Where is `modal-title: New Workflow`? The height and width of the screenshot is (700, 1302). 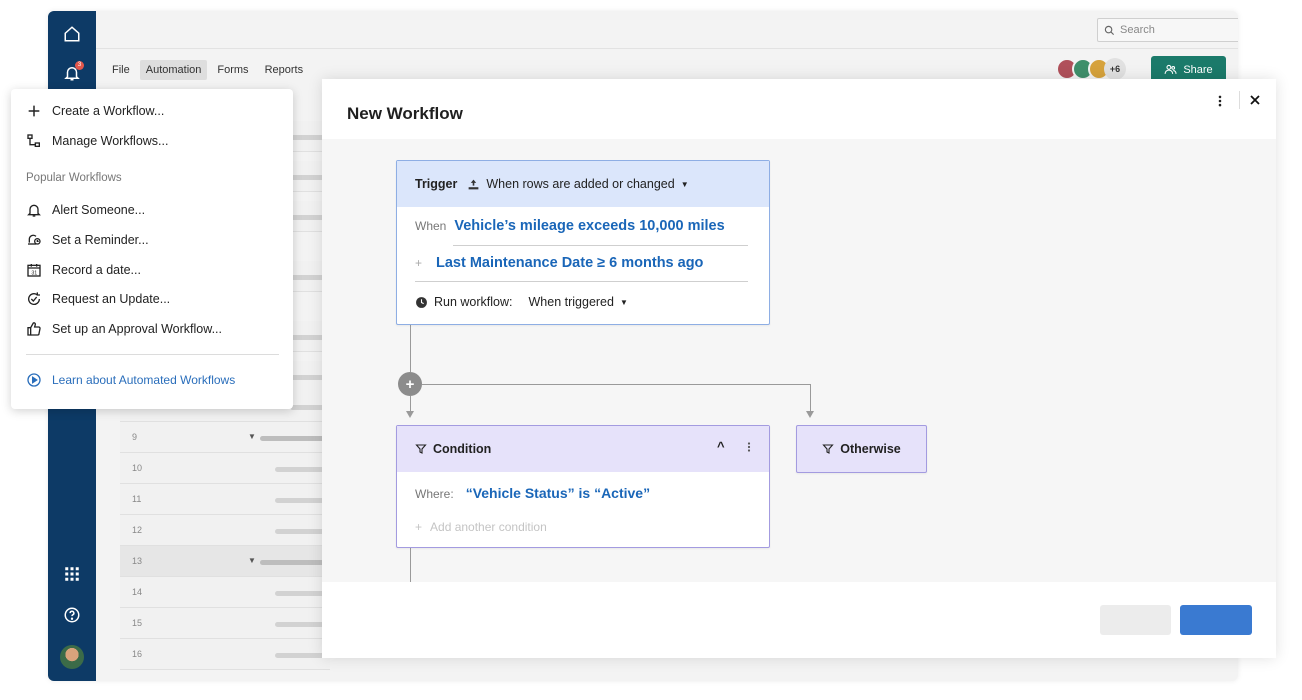 modal-title: New Workflow is located at coordinates (405, 113).